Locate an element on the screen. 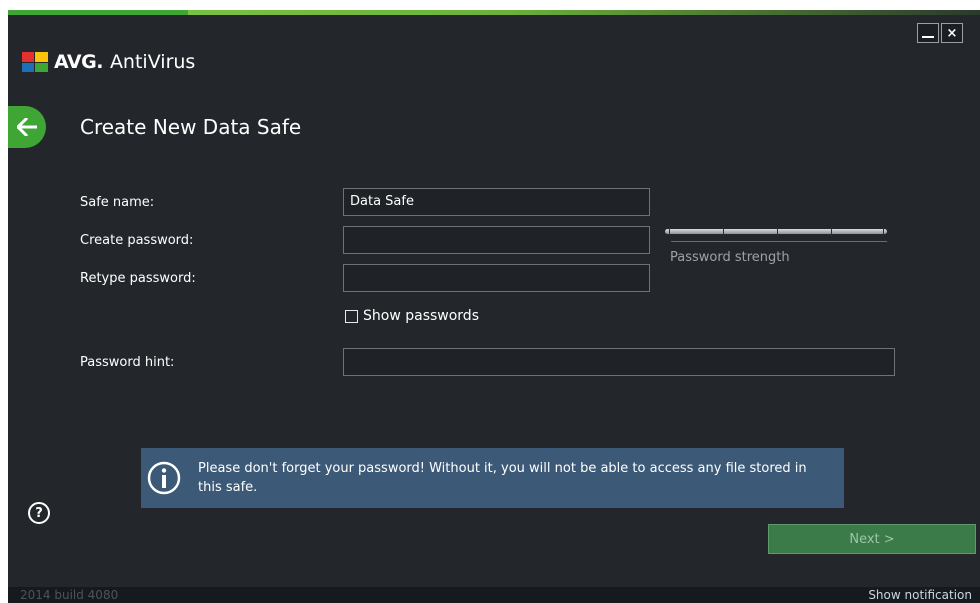  retype-password-label: Retype password: is located at coordinates (138, 278).